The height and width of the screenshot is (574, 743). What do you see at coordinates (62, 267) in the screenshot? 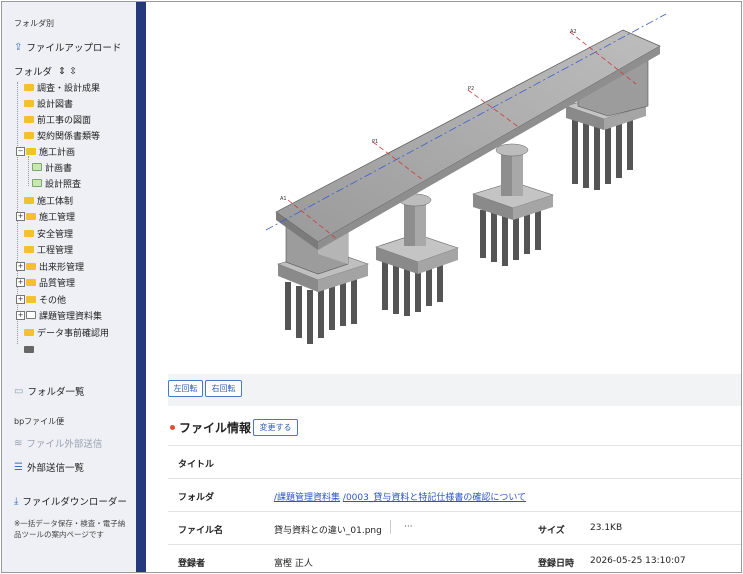
I see `tree-item-label: 出来形管理` at bounding box center [62, 267].